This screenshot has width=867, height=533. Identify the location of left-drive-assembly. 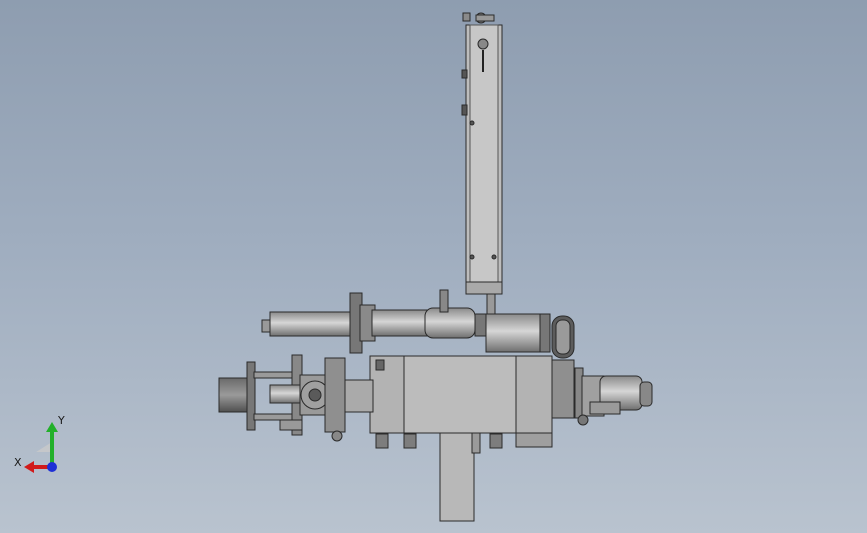
(296, 398).